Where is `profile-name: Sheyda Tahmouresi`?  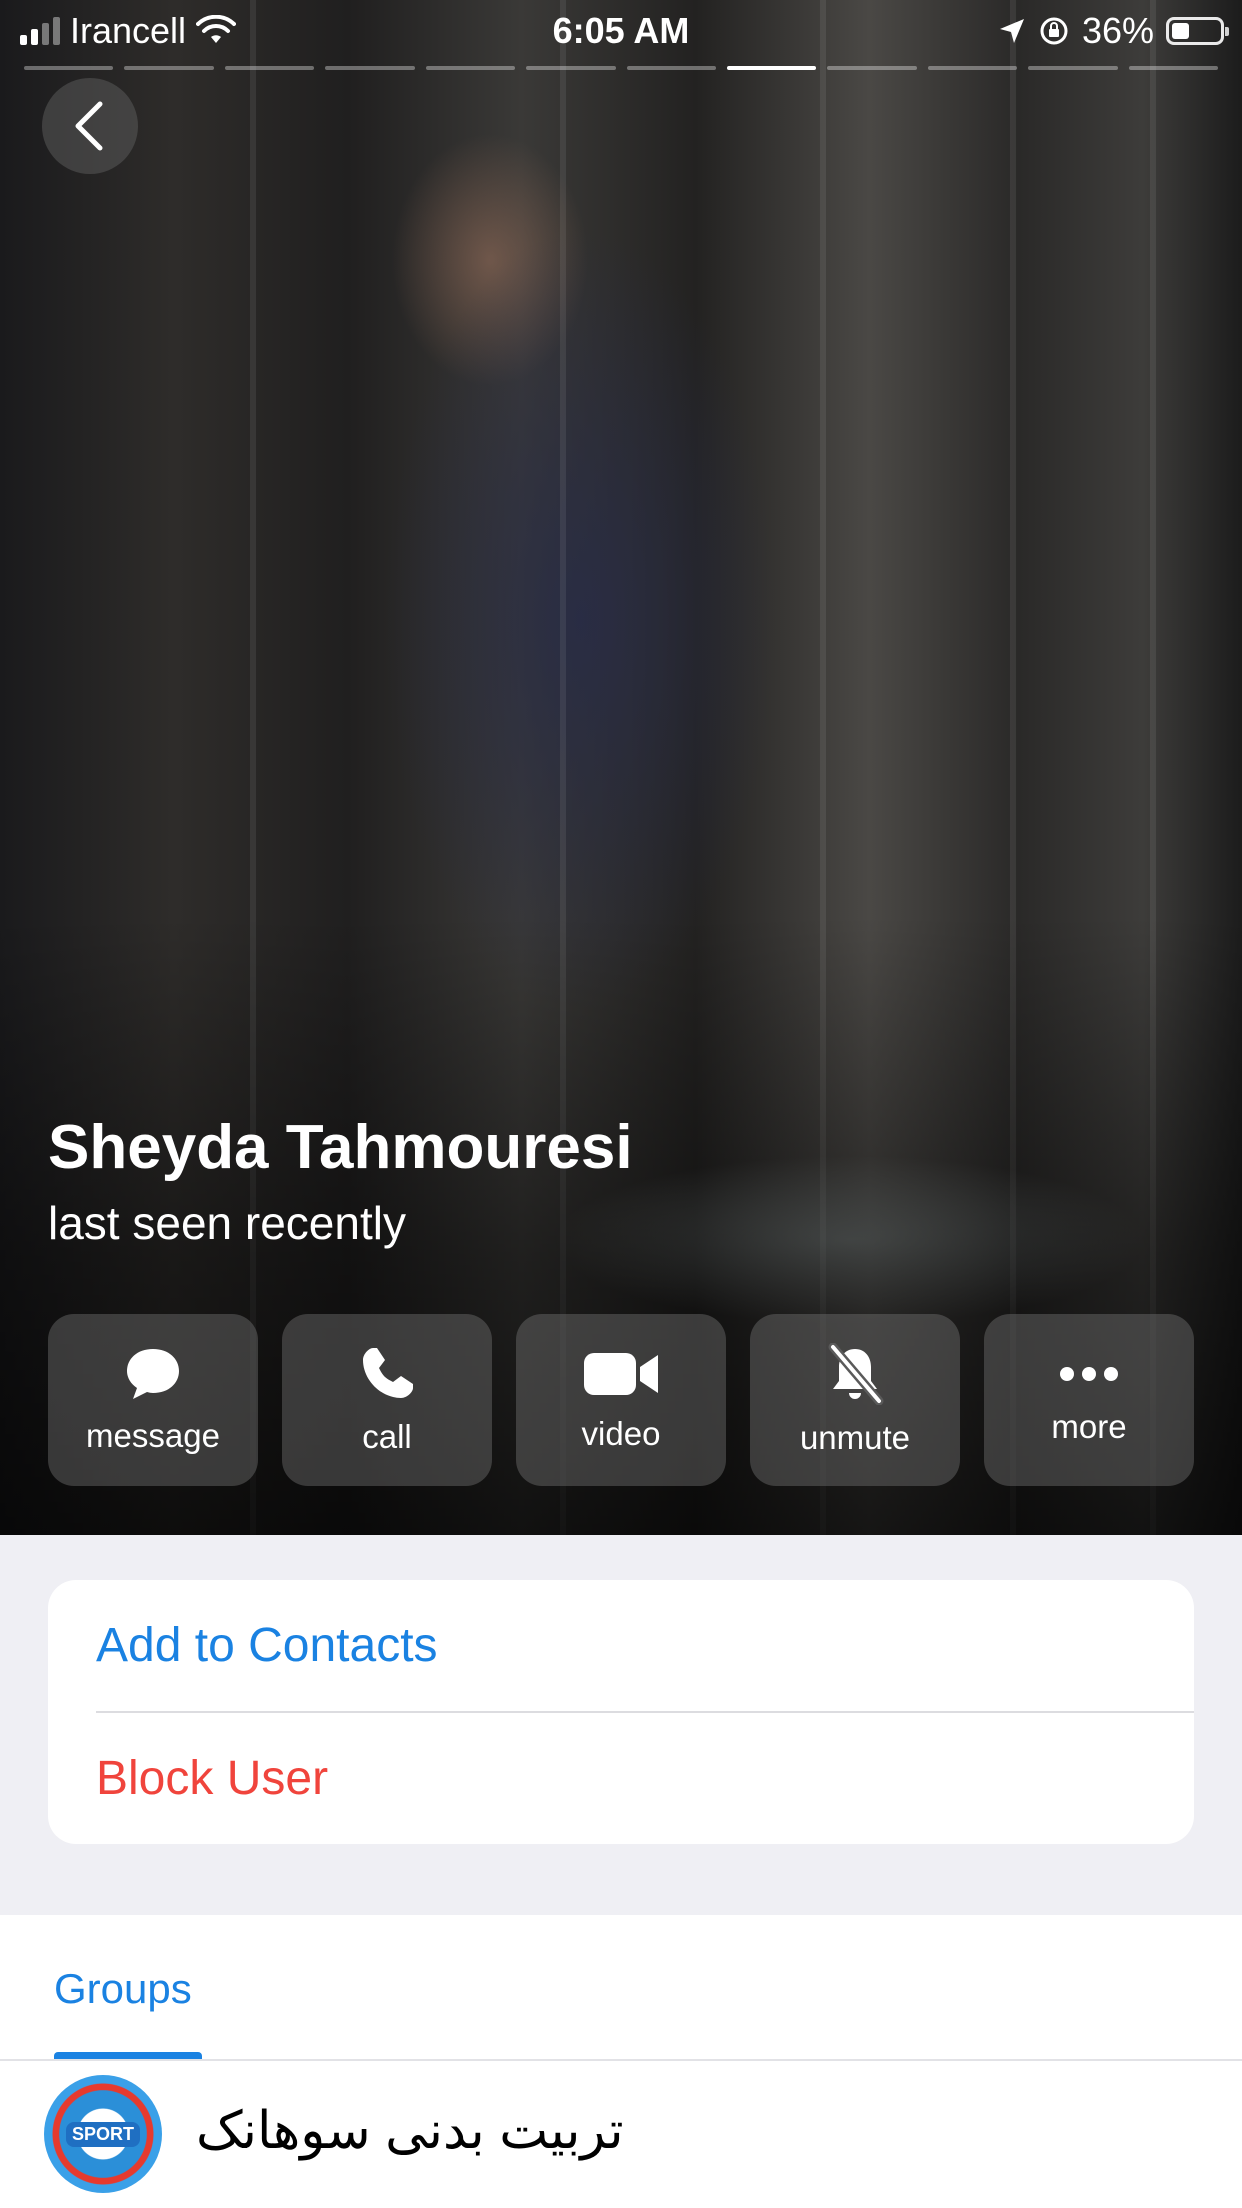
profile-name: Sheyda Tahmouresi is located at coordinates (340, 1147).